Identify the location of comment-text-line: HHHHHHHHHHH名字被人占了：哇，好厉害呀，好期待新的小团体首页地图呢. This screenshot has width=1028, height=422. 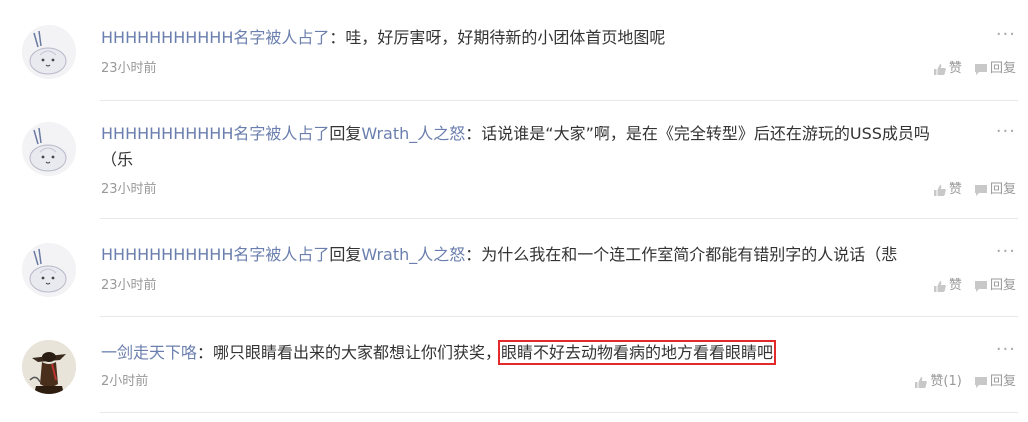
(529, 38).